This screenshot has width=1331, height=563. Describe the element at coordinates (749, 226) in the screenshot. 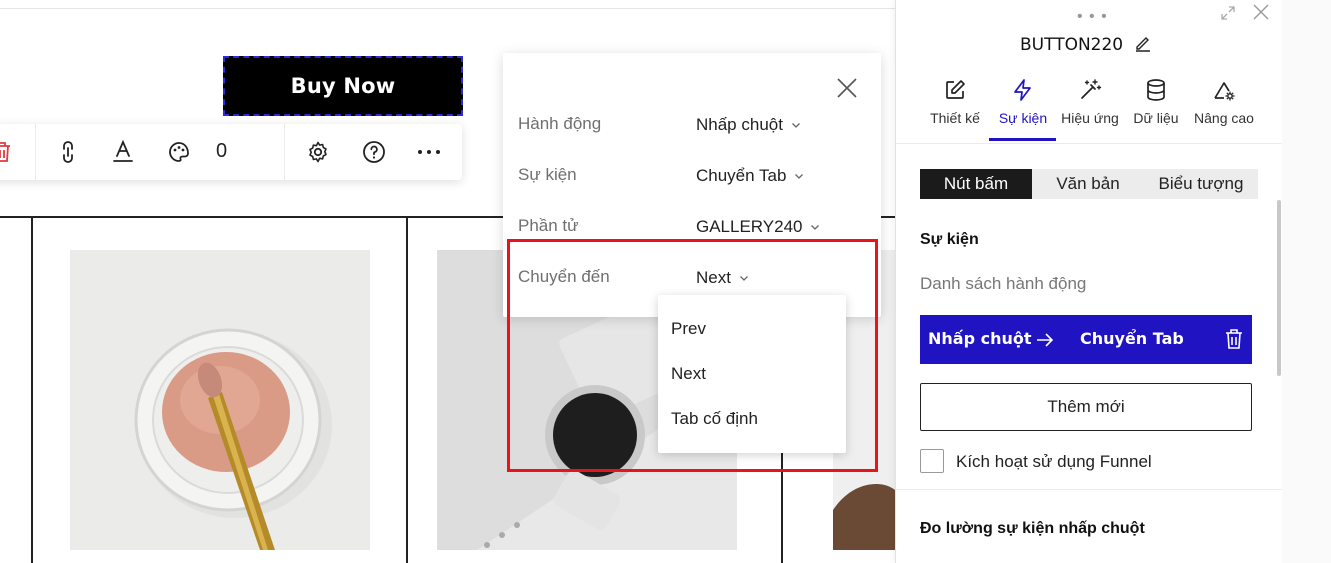

I see `element-select-value: GALLERY240` at that location.